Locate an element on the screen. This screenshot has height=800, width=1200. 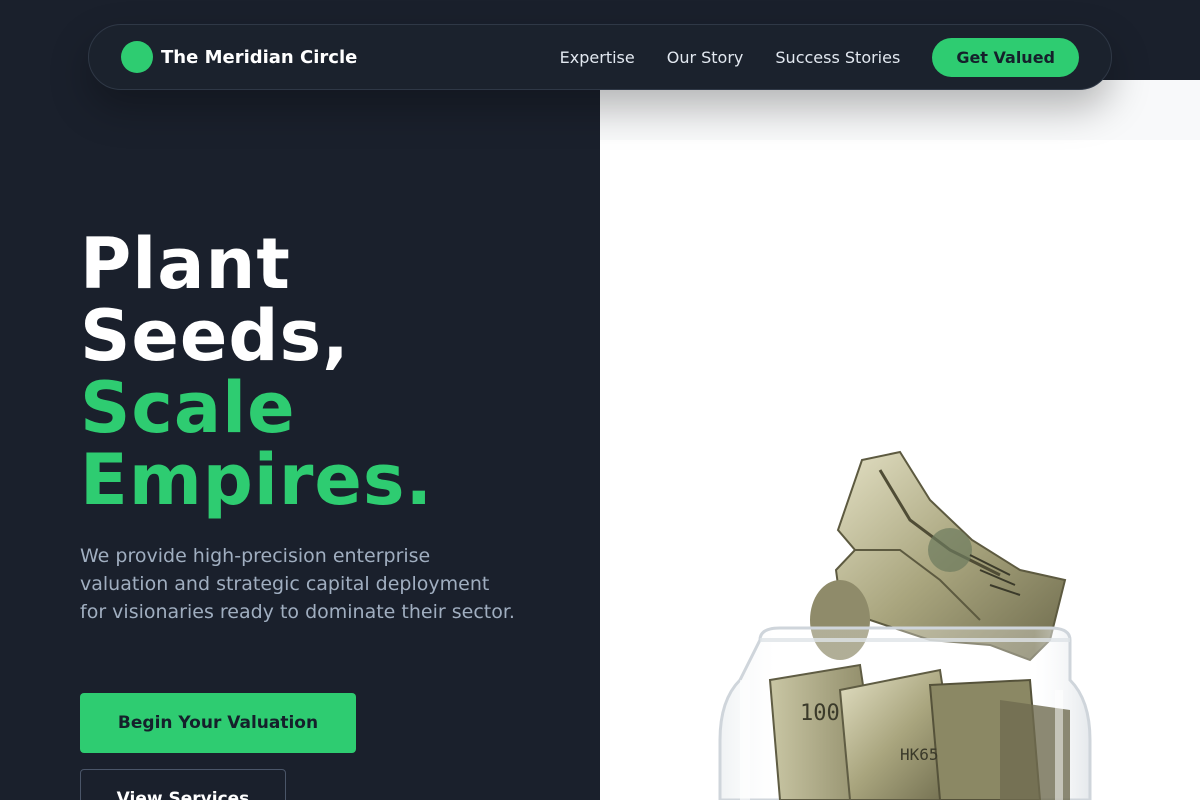
svg-text: 100 is located at coordinates (820, 713).